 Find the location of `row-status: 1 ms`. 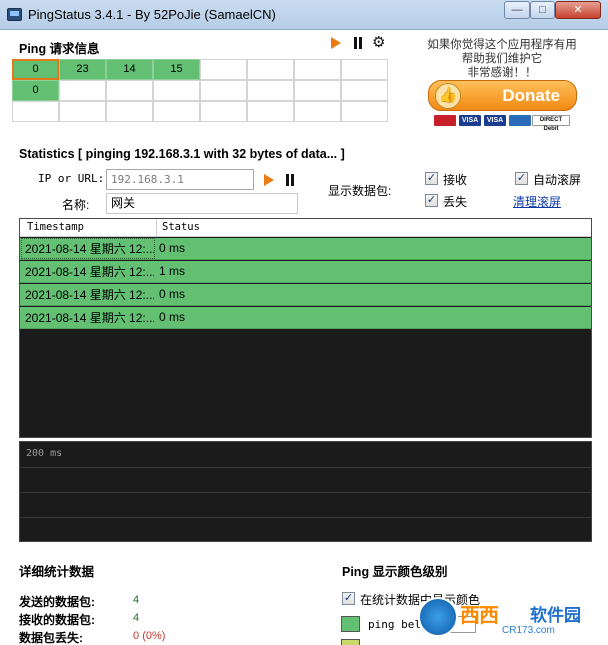

row-status: 1 ms is located at coordinates (172, 271).